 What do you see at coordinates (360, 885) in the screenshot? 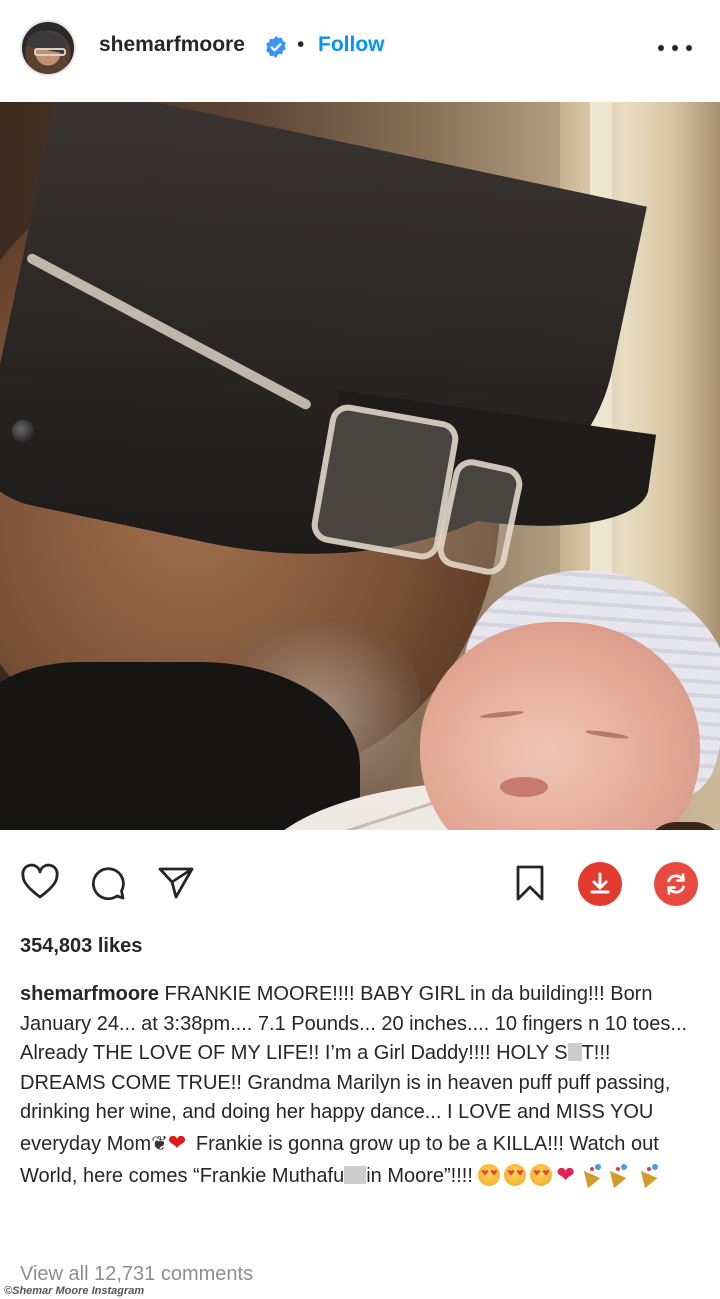
I see `action-bar` at bounding box center [360, 885].